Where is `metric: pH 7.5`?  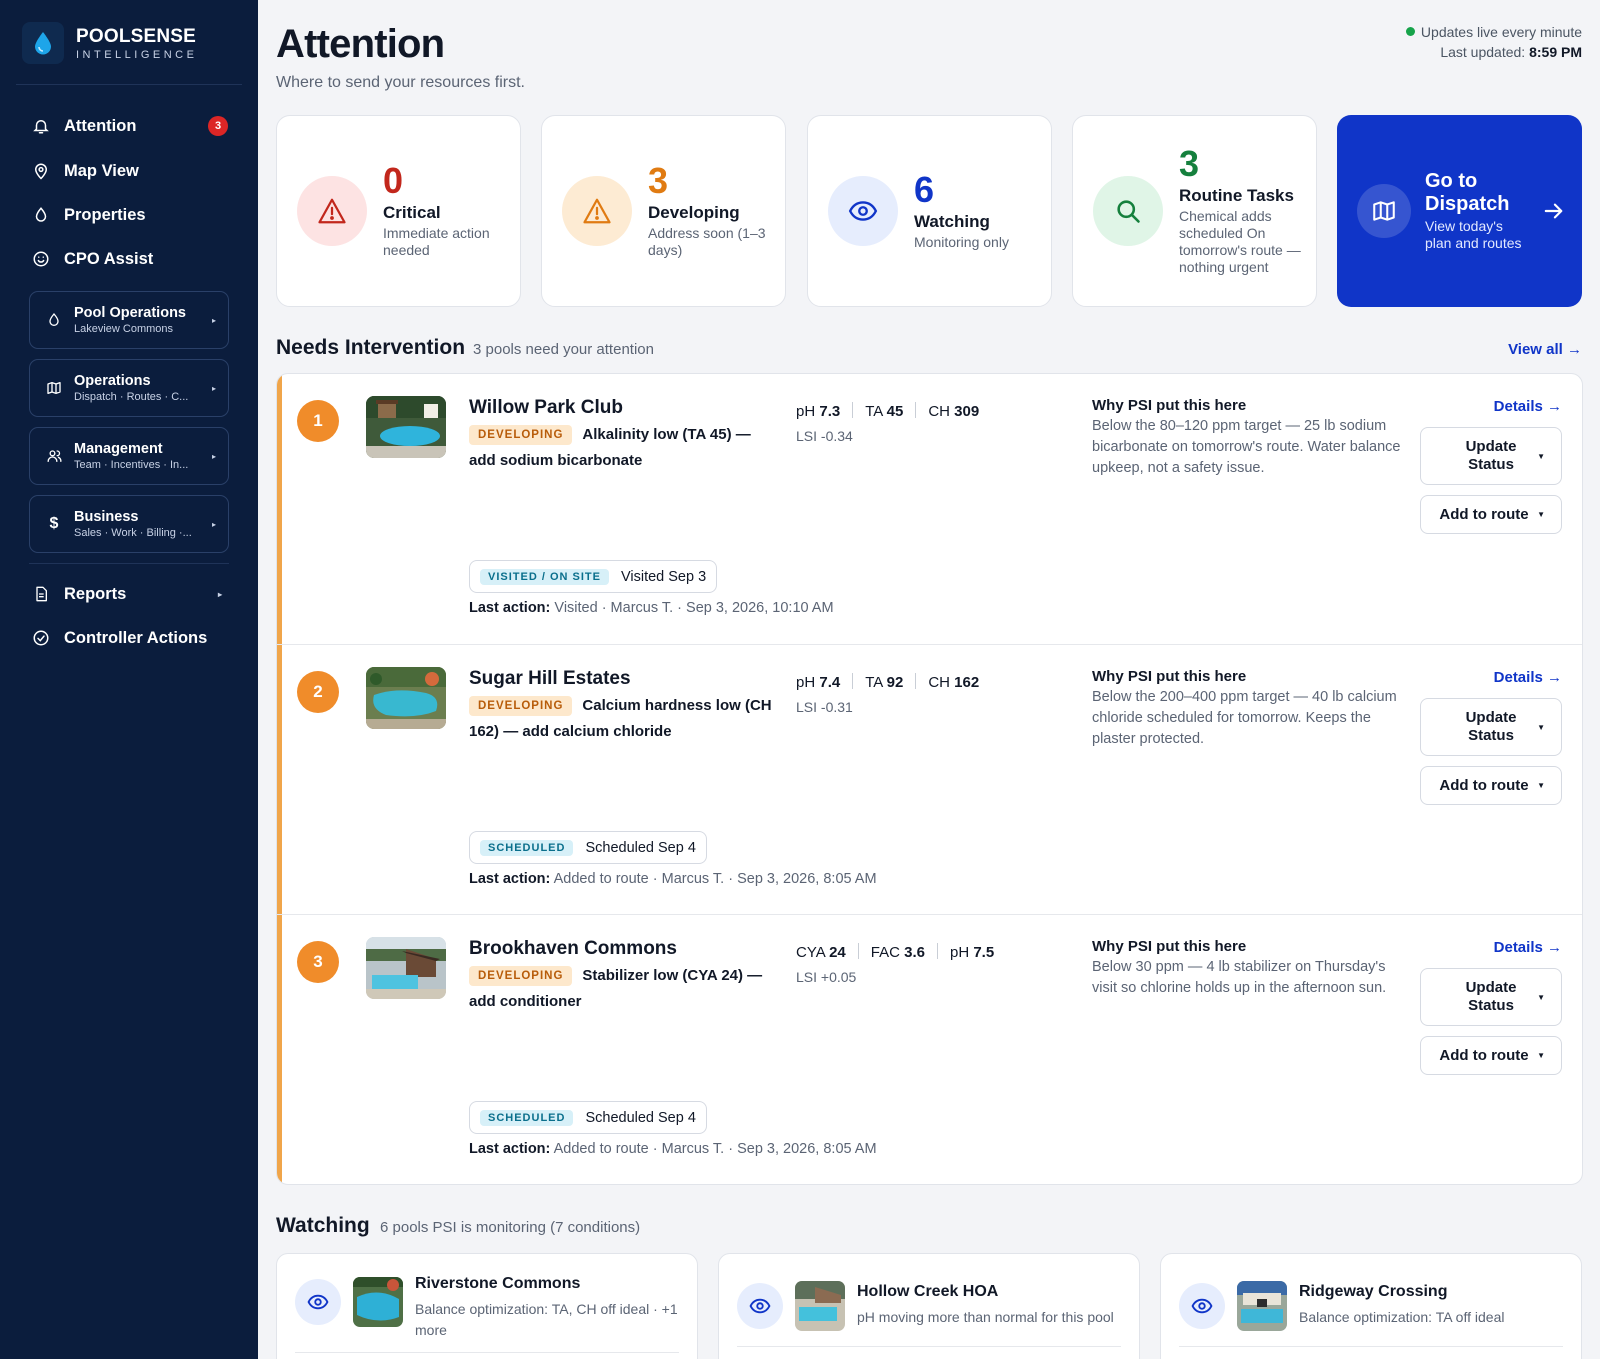 metric: pH 7.5 is located at coordinates (972, 952).